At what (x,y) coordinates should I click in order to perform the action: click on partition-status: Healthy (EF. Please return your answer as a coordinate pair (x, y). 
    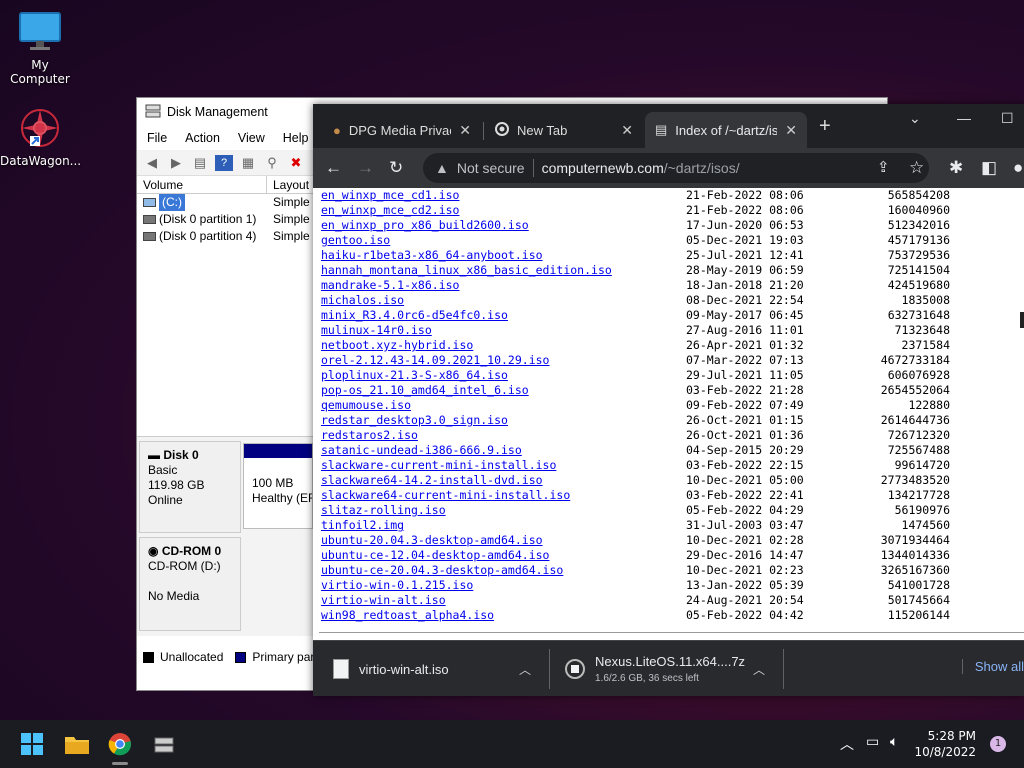
    Looking at the image, I should click on (282, 498).